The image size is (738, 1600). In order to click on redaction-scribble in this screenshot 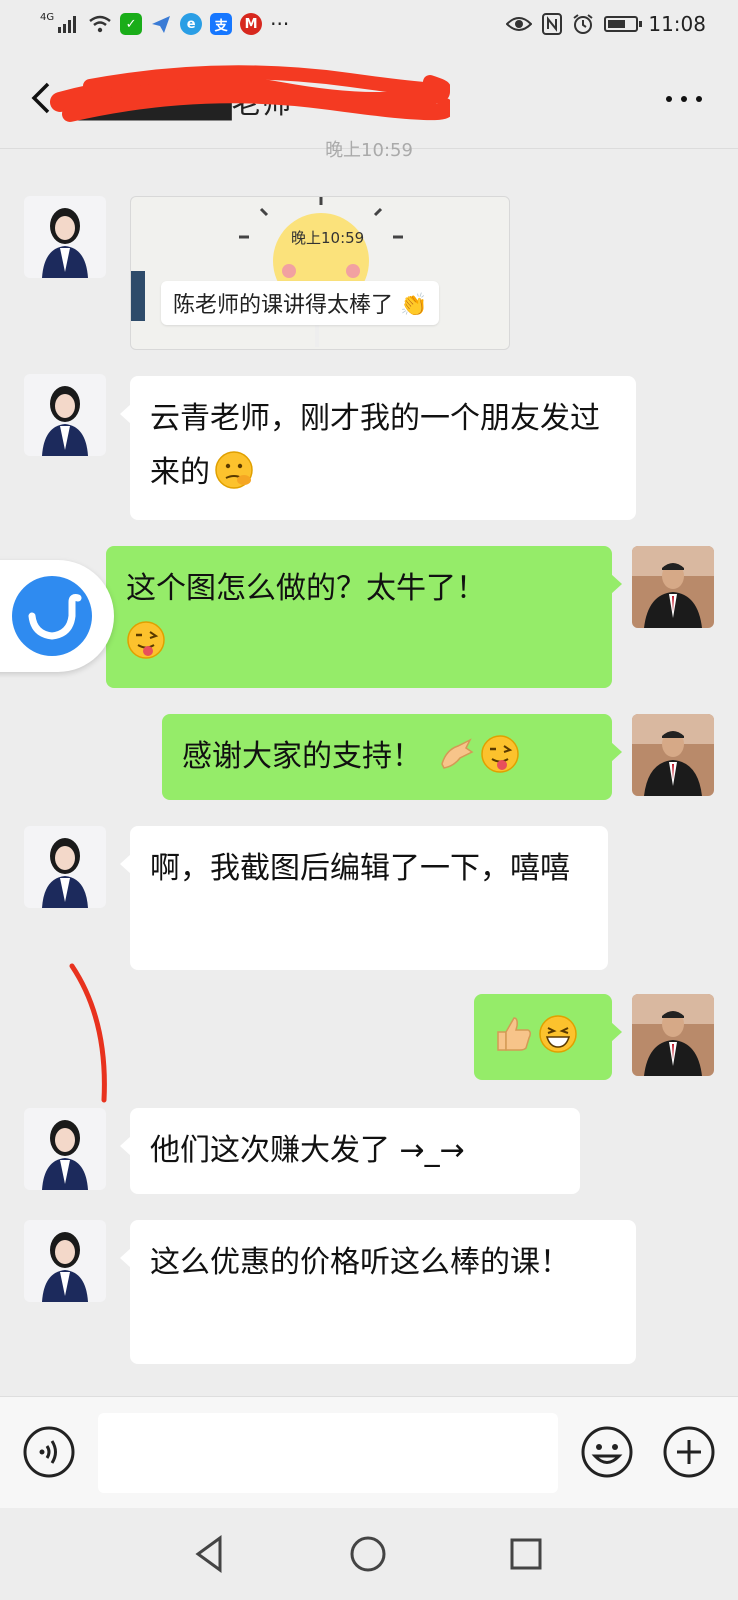, I will do `click(250, 93)`.